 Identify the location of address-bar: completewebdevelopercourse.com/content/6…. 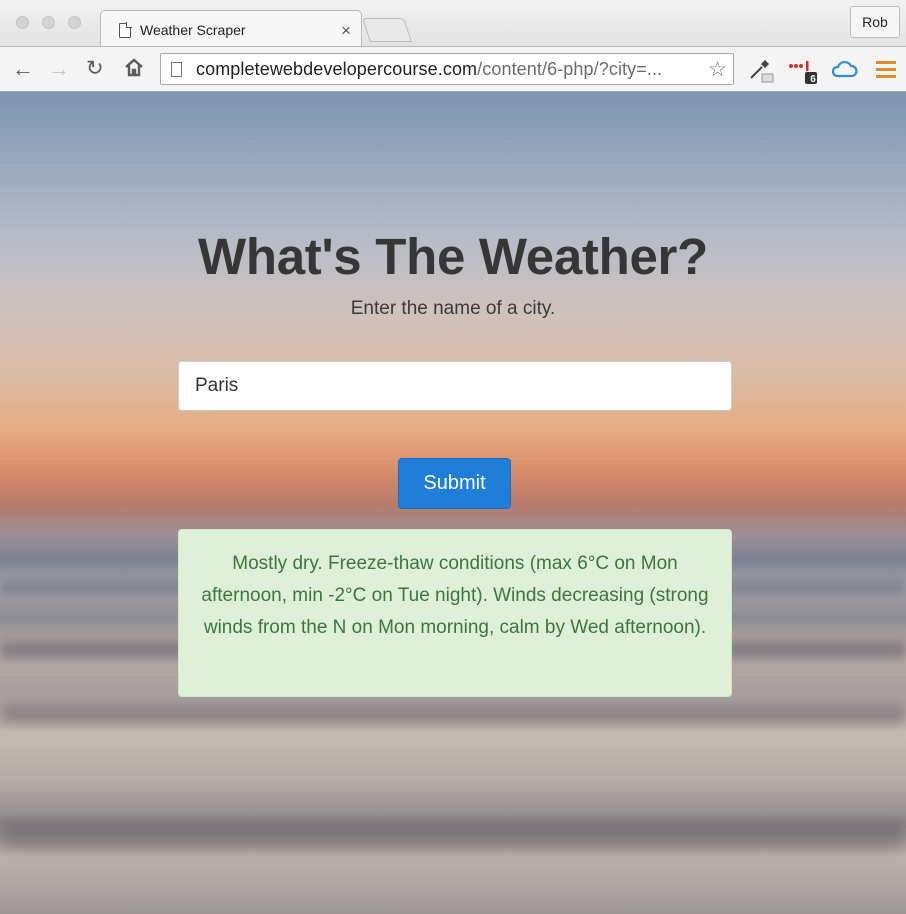
(447, 69).